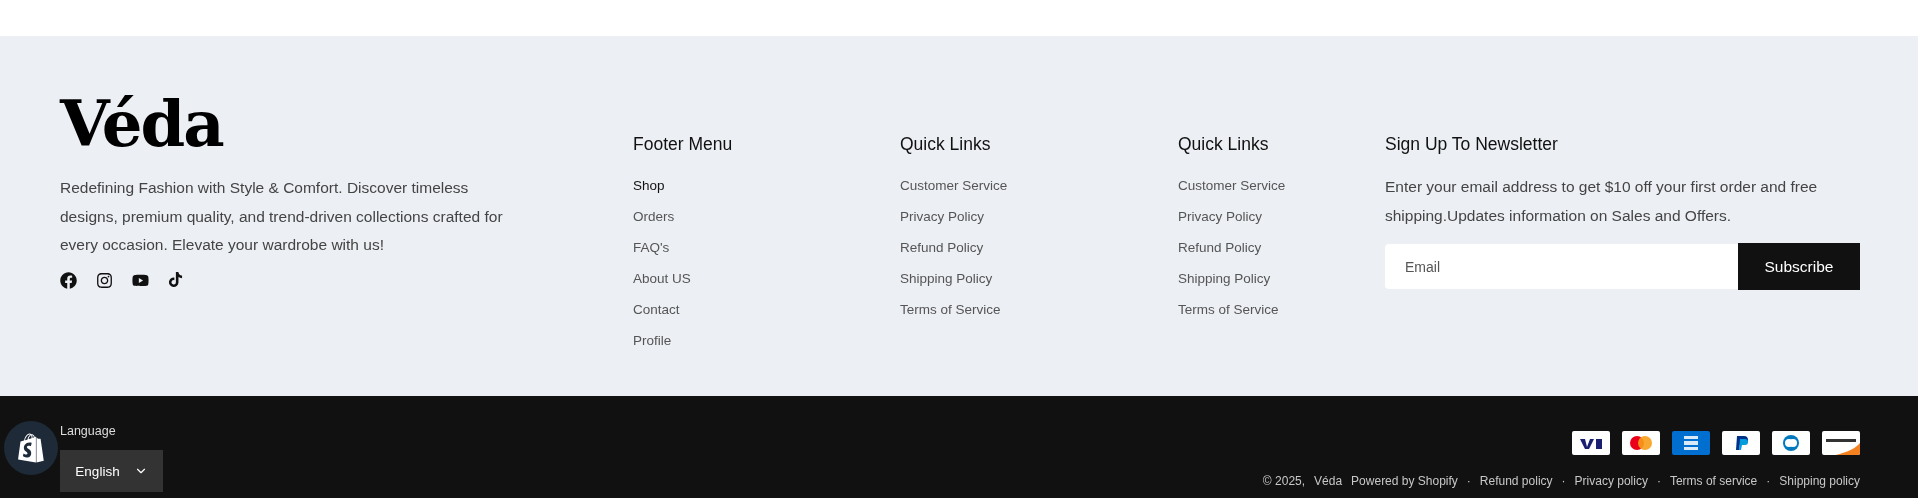  Describe the element at coordinates (68, 280) in the screenshot. I see `facebook-icon` at that location.